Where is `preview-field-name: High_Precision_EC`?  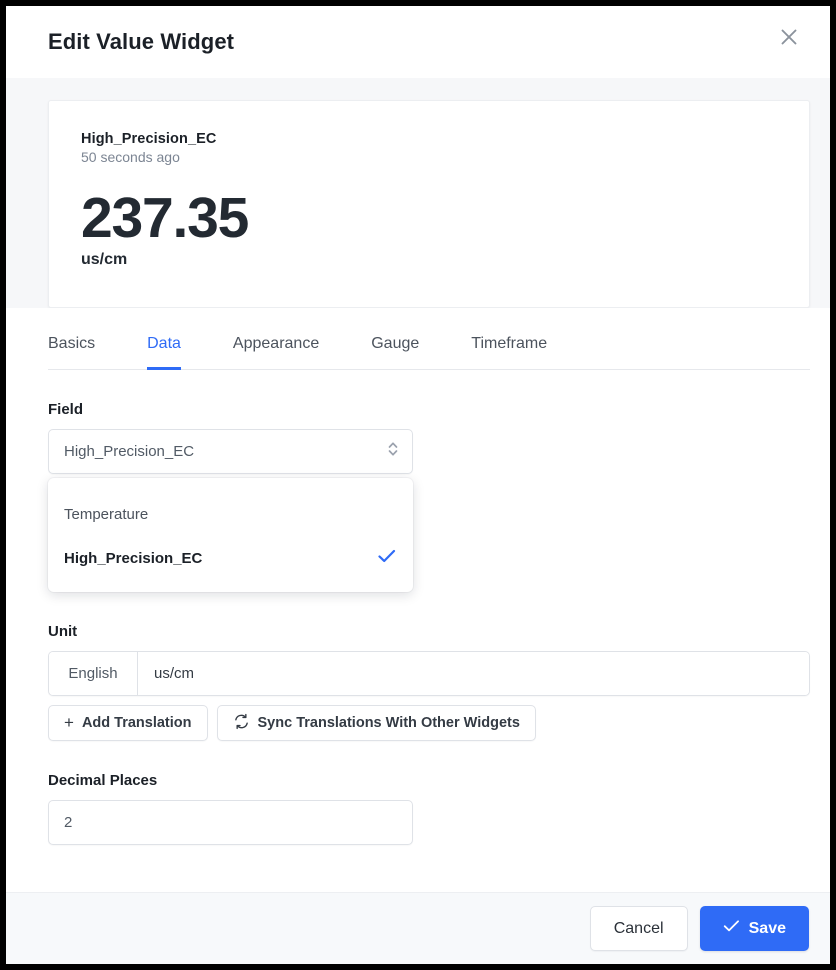
preview-field-name: High_Precision_EC is located at coordinates (149, 139).